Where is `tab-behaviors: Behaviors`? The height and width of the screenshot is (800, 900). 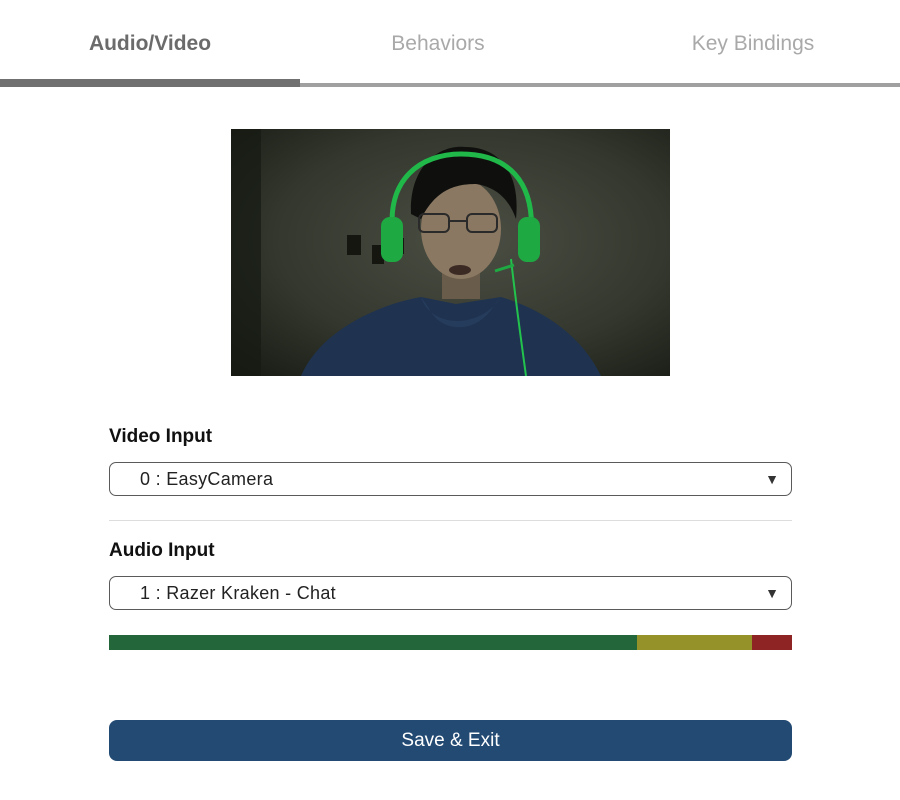 tab-behaviors: Behaviors is located at coordinates (438, 44).